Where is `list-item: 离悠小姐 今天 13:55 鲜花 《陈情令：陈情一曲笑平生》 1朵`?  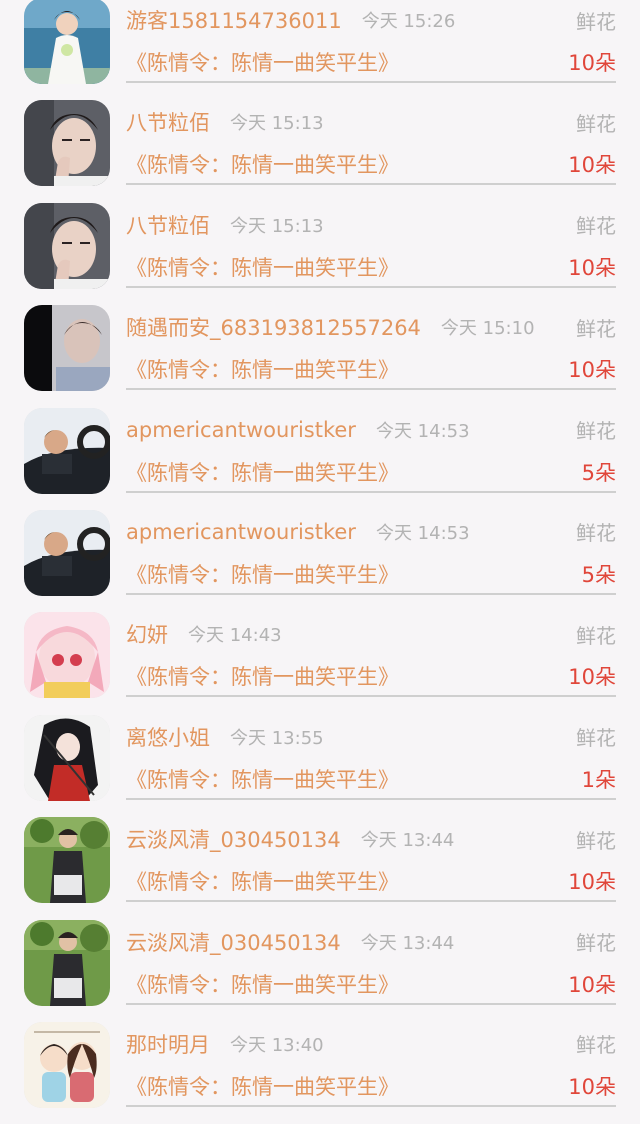 list-item: 离悠小姐 今天 13:55 鲜花 《陈情令：陈情一曲笑平生》 1朵 is located at coordinates (320, 765).